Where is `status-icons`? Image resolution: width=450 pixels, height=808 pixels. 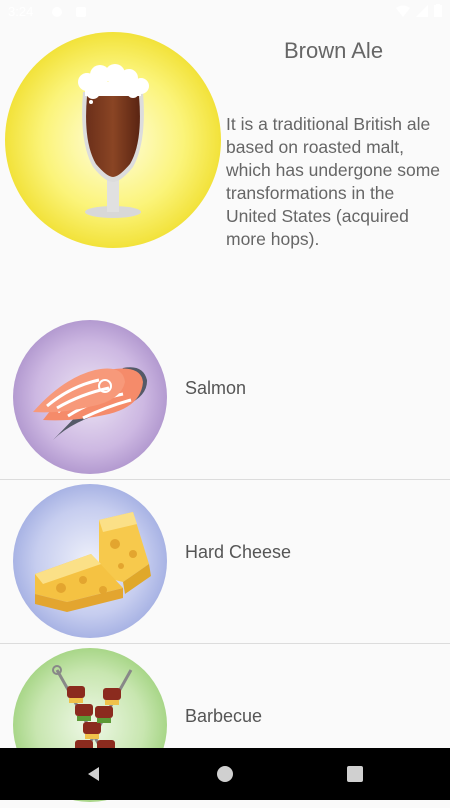 status-icons is located at coordinates (419, 10).